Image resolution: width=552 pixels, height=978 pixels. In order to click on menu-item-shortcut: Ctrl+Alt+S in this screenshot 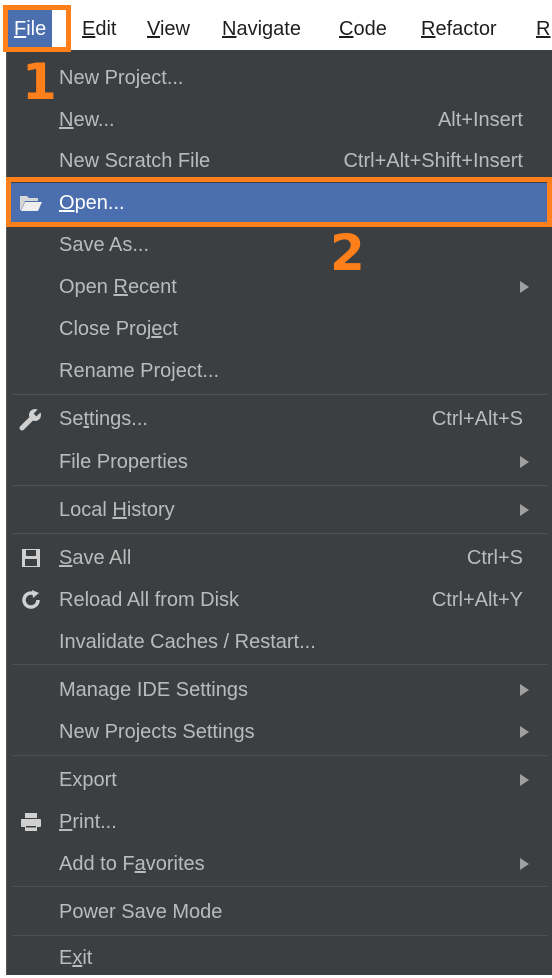, I will do `click(477, 419)`.